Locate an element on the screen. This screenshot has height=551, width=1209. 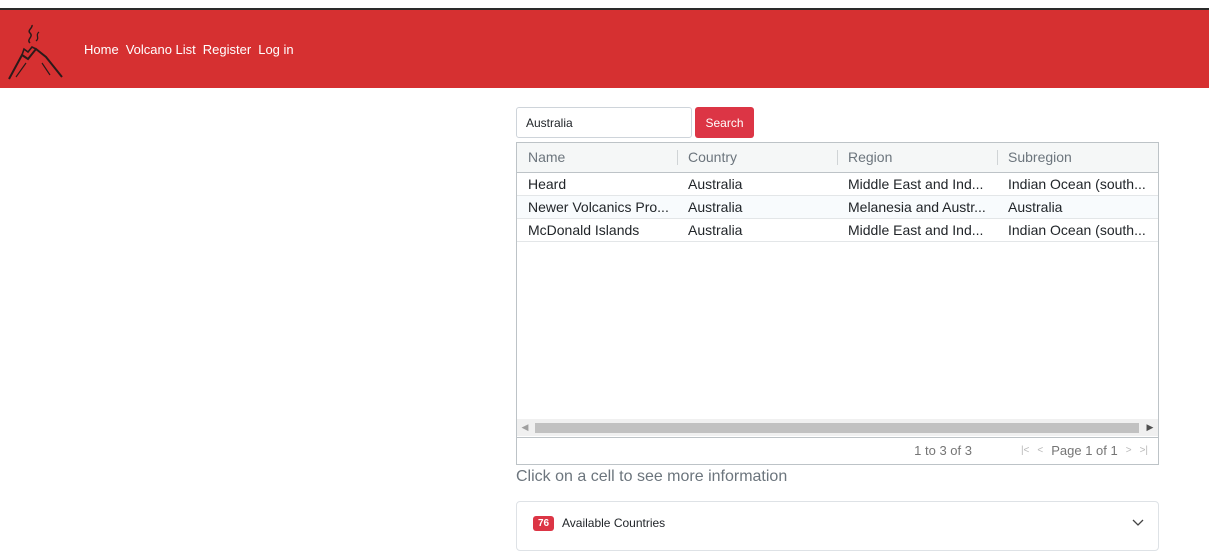
horizontal-scrollbar: ◀ ▶ is located at coordinates (837, 427).